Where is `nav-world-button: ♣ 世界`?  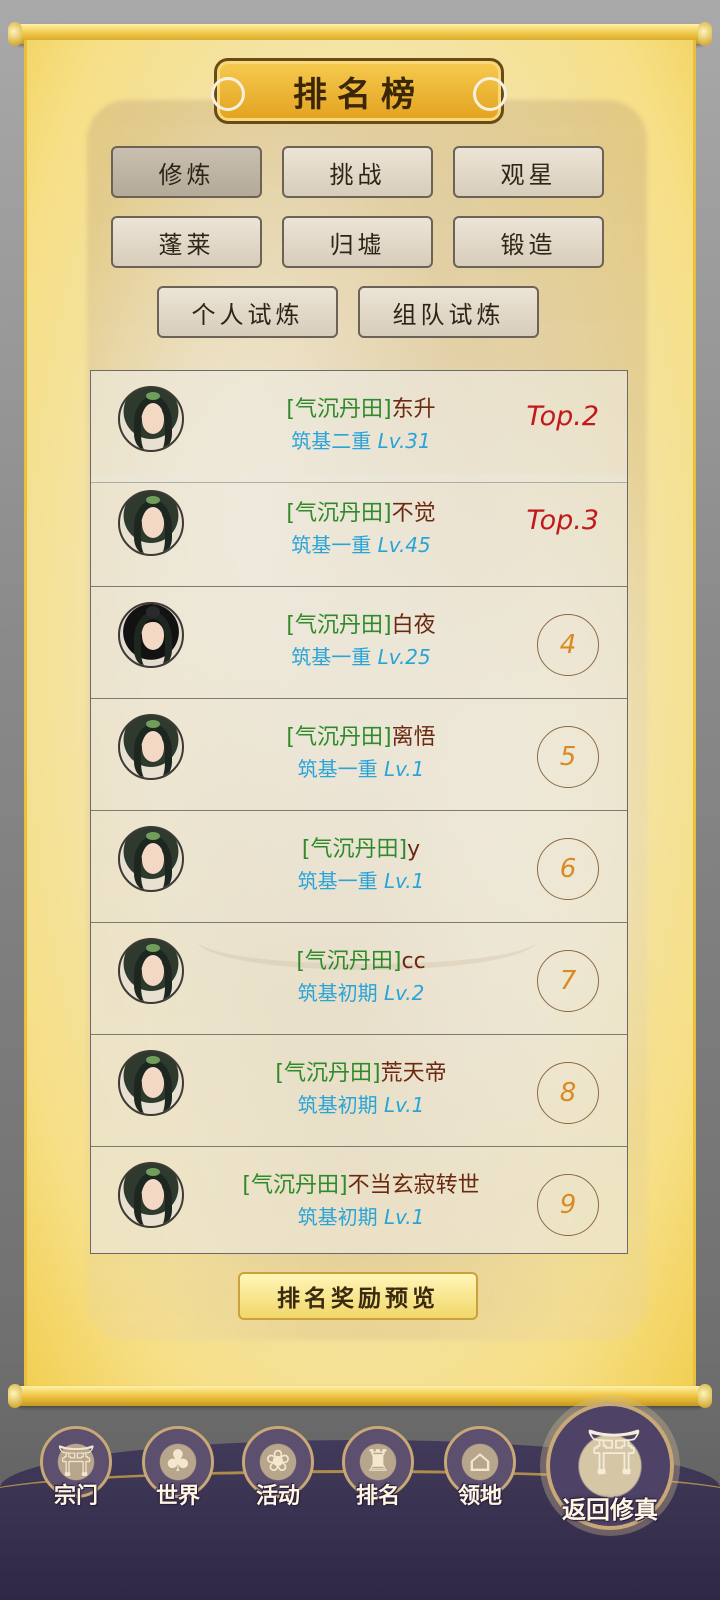 nav-world-button: ♣ 世界 is located at coordinates (178, 1476).